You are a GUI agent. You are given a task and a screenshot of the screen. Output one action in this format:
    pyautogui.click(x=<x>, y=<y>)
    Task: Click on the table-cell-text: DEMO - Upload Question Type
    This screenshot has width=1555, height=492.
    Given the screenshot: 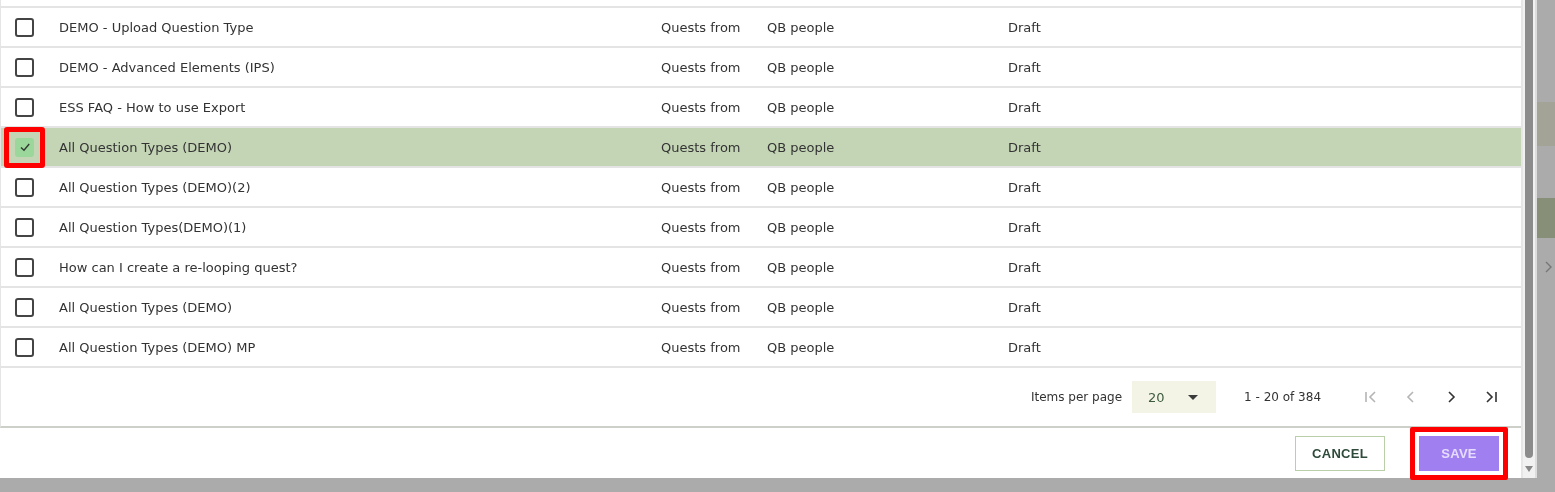 What is the action you would take?
    pyautogui.click(x=156, y=27)
    